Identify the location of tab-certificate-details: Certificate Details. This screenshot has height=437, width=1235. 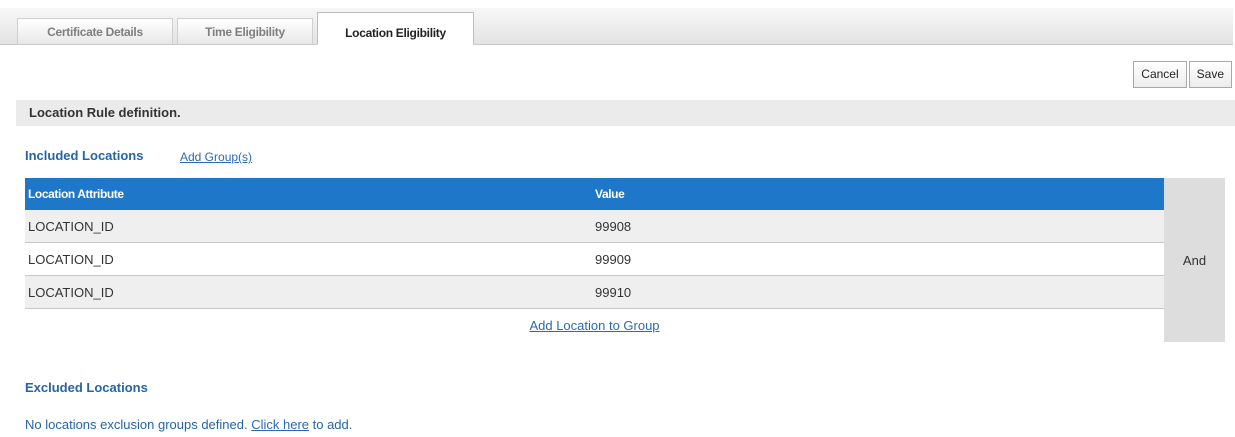
(95, 31).